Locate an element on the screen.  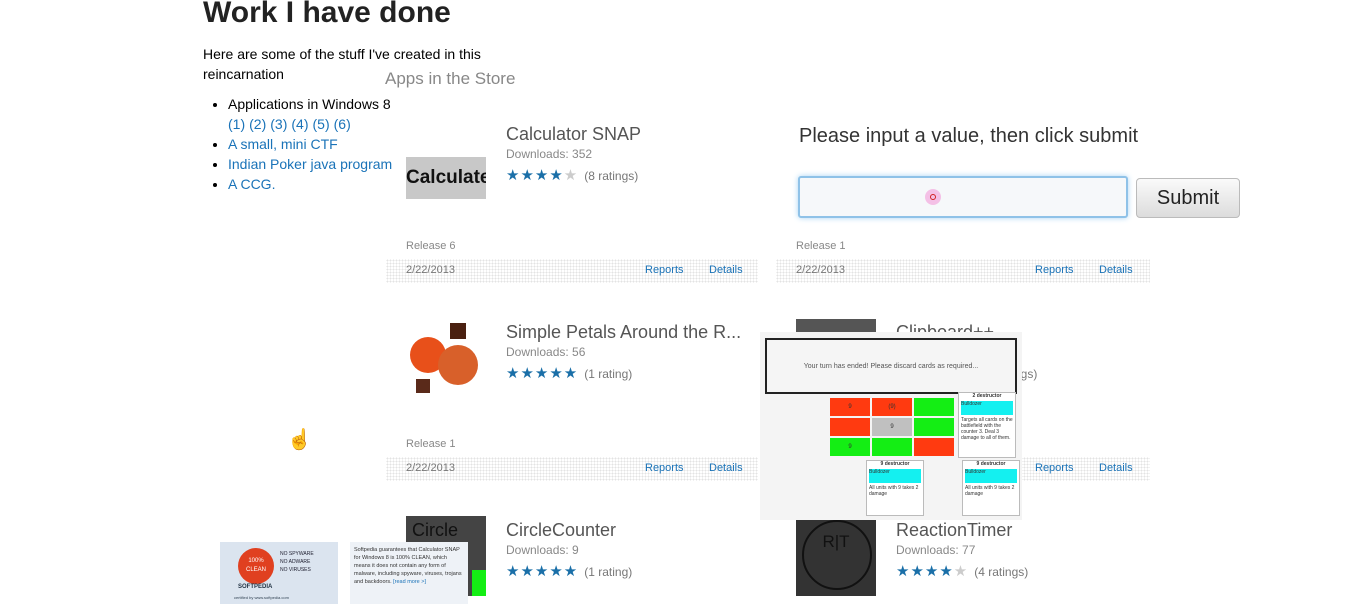
thumb-text: Circle is located at coordinates (435, 530).